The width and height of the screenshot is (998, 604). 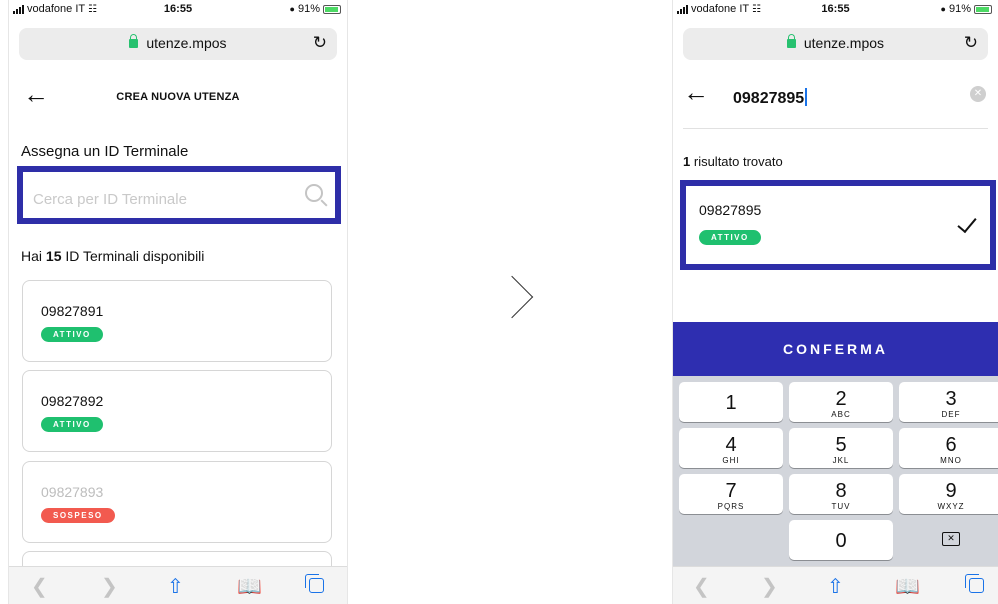 What do you see at coordinates (78, 515) in the screenshot?
I see `status-badge: SOSPESO` at bounding box center [78, 515].